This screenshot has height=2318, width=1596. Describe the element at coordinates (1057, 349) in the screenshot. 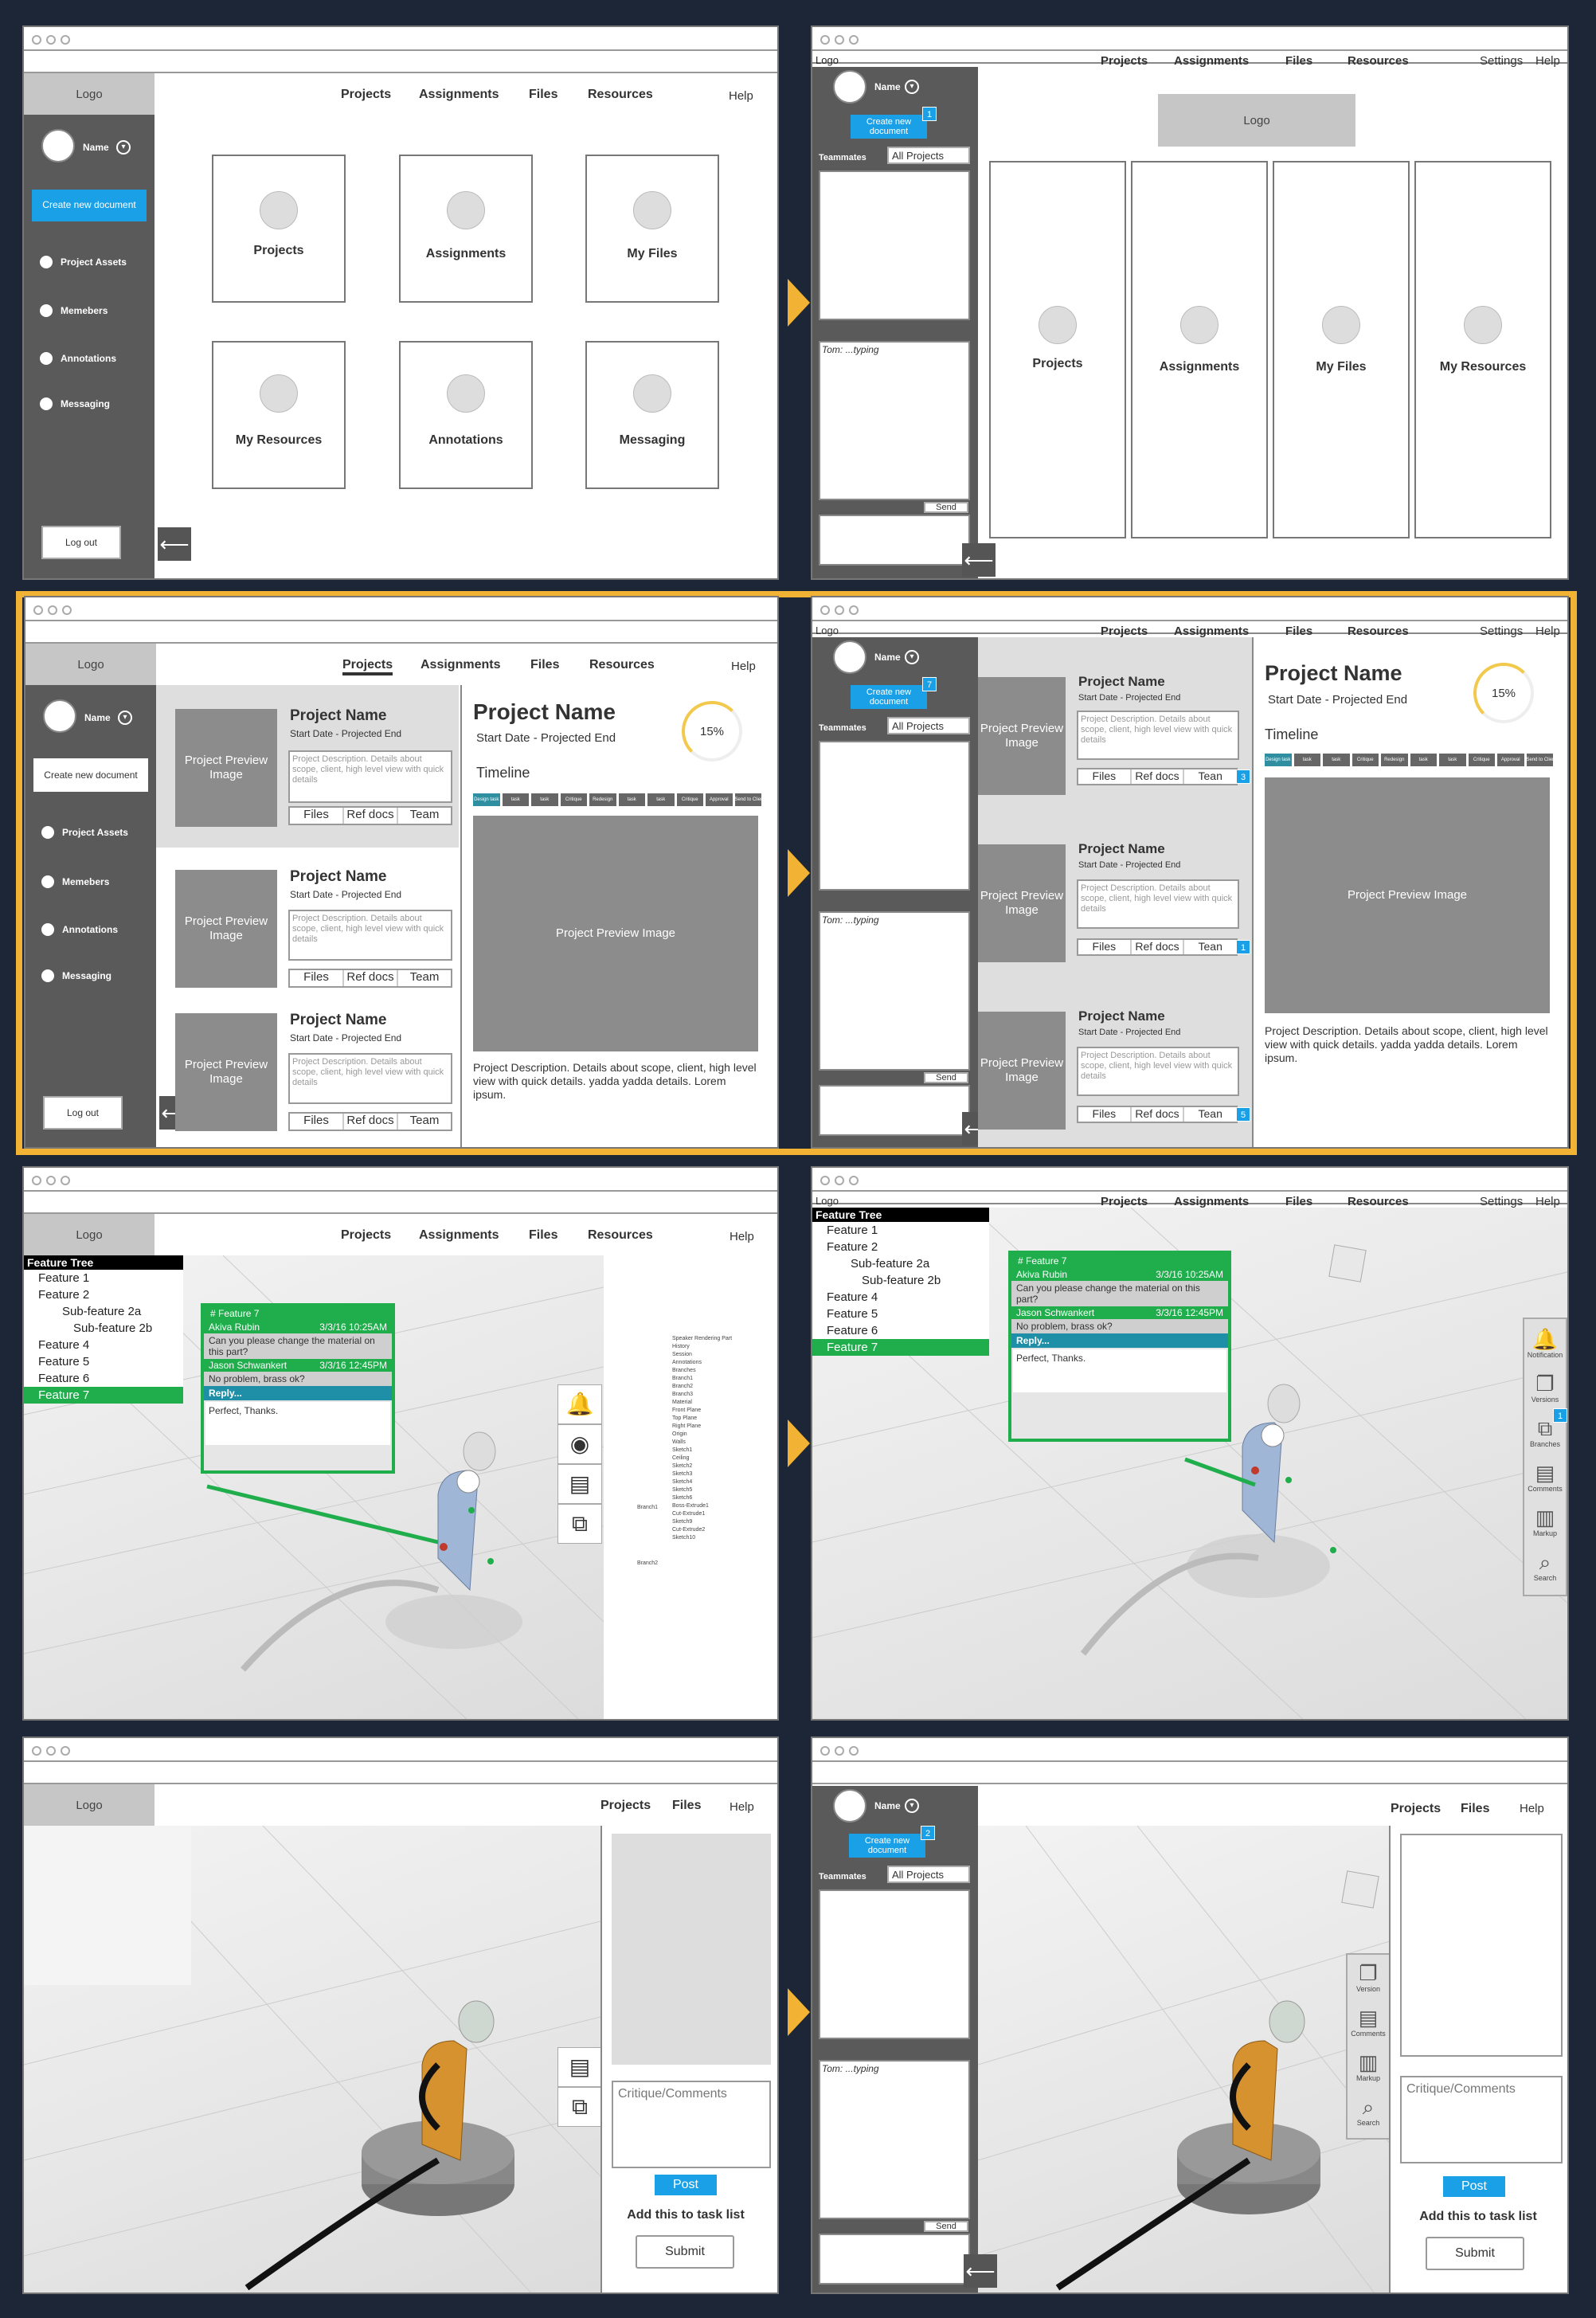

I see `card-projects: Projects` at that location.